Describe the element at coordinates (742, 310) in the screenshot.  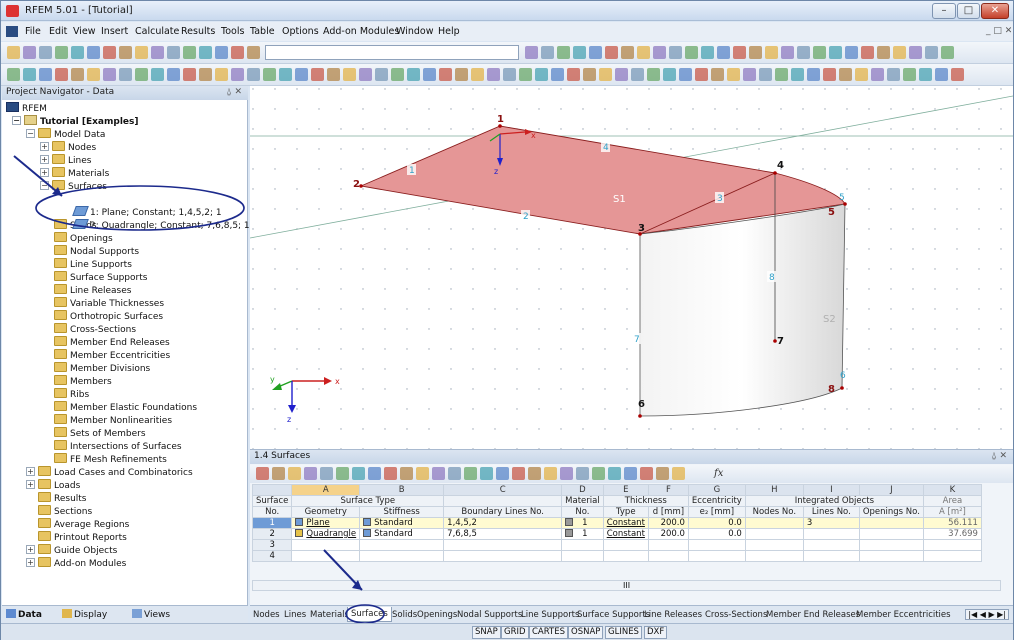
I see `surface-s2` at that location.